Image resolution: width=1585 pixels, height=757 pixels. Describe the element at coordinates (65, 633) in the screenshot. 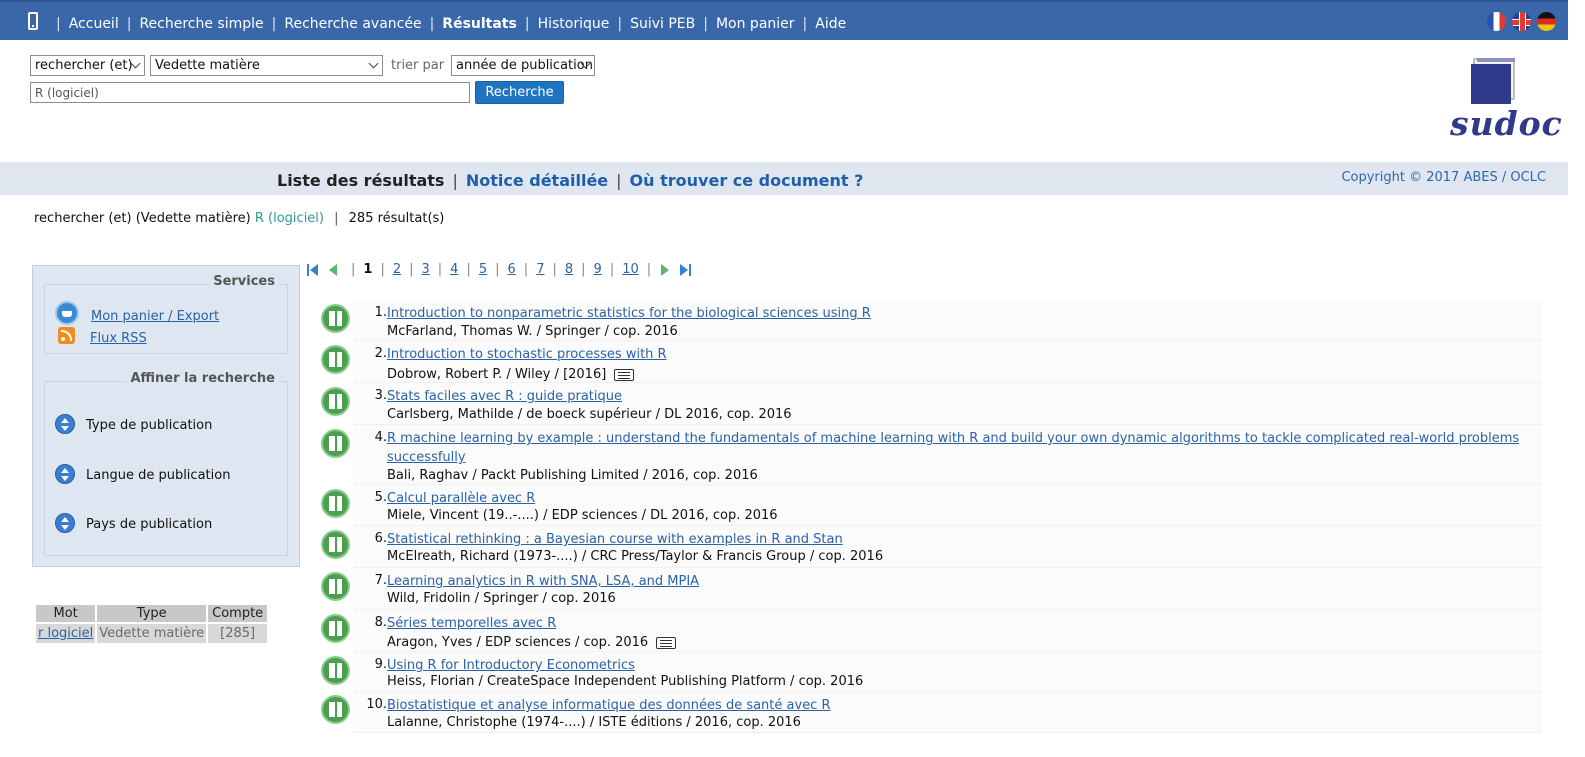

I see `term-link: r logiciel` at that location.